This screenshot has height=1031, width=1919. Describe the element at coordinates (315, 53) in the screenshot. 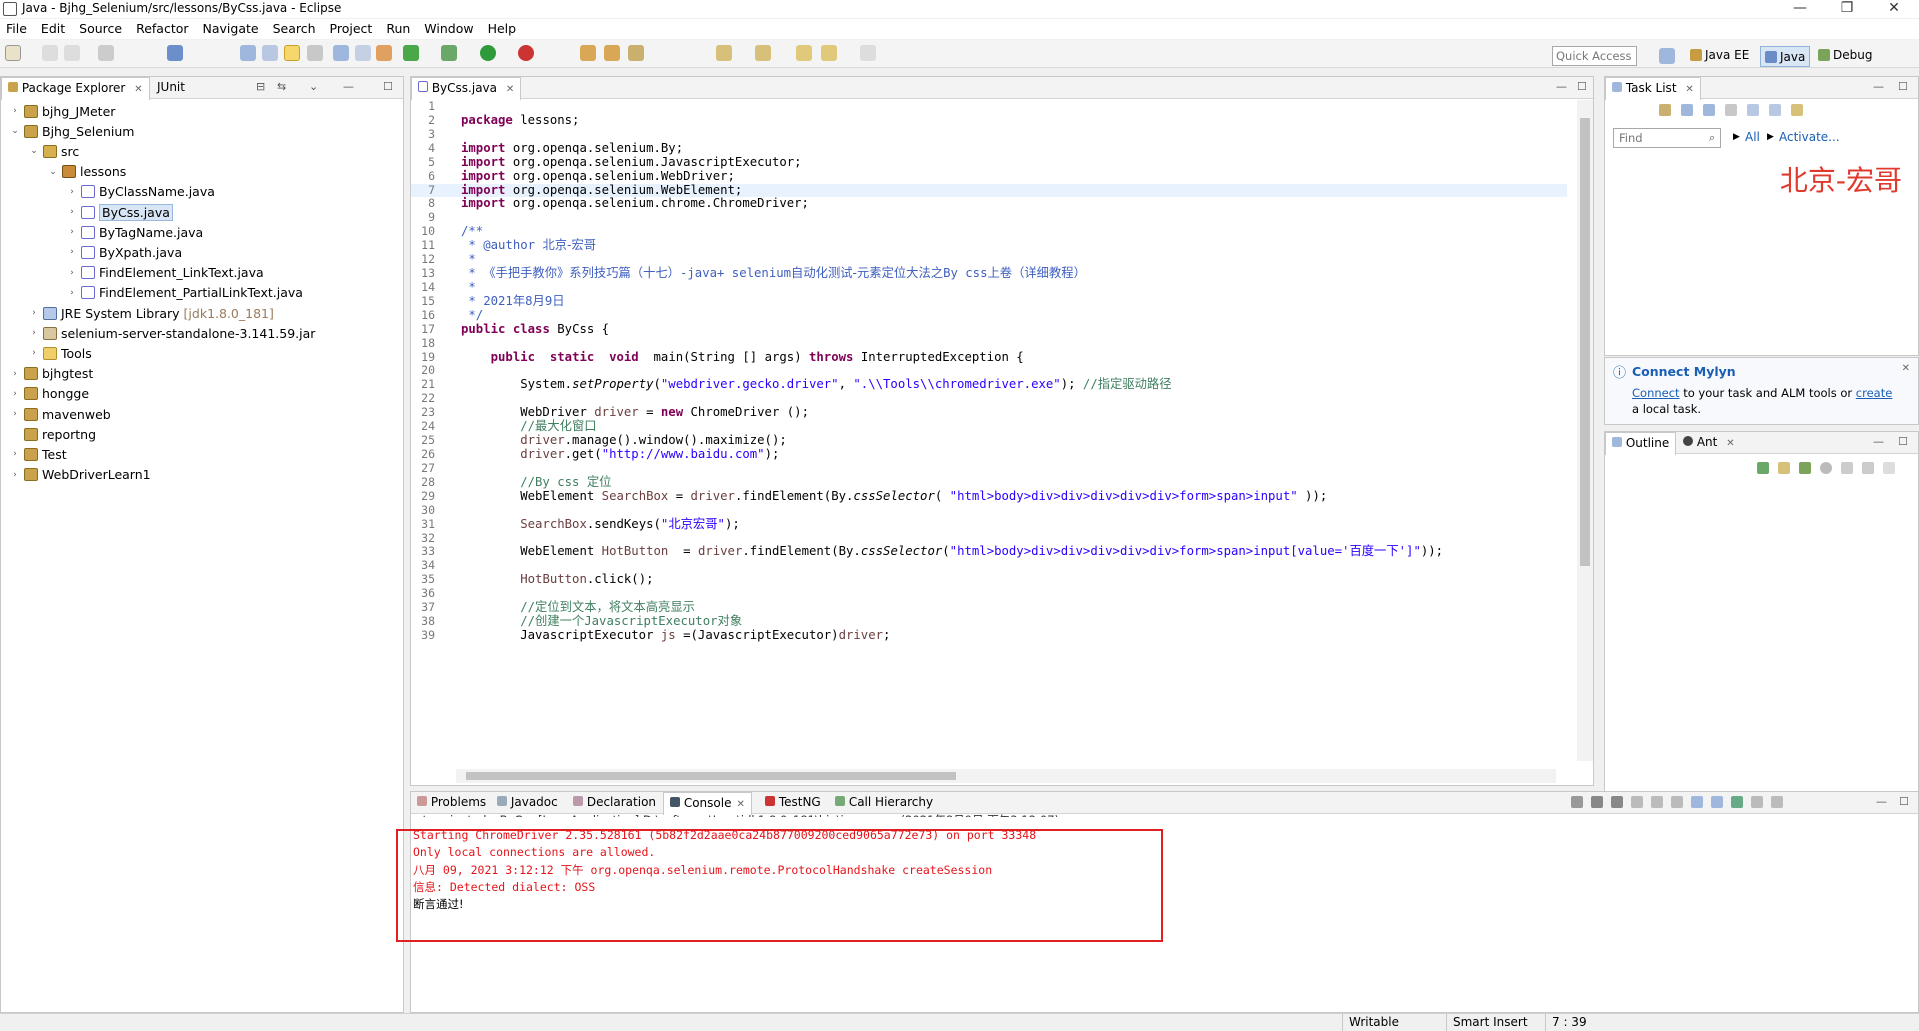

I see `block-selection-icon` at that location.